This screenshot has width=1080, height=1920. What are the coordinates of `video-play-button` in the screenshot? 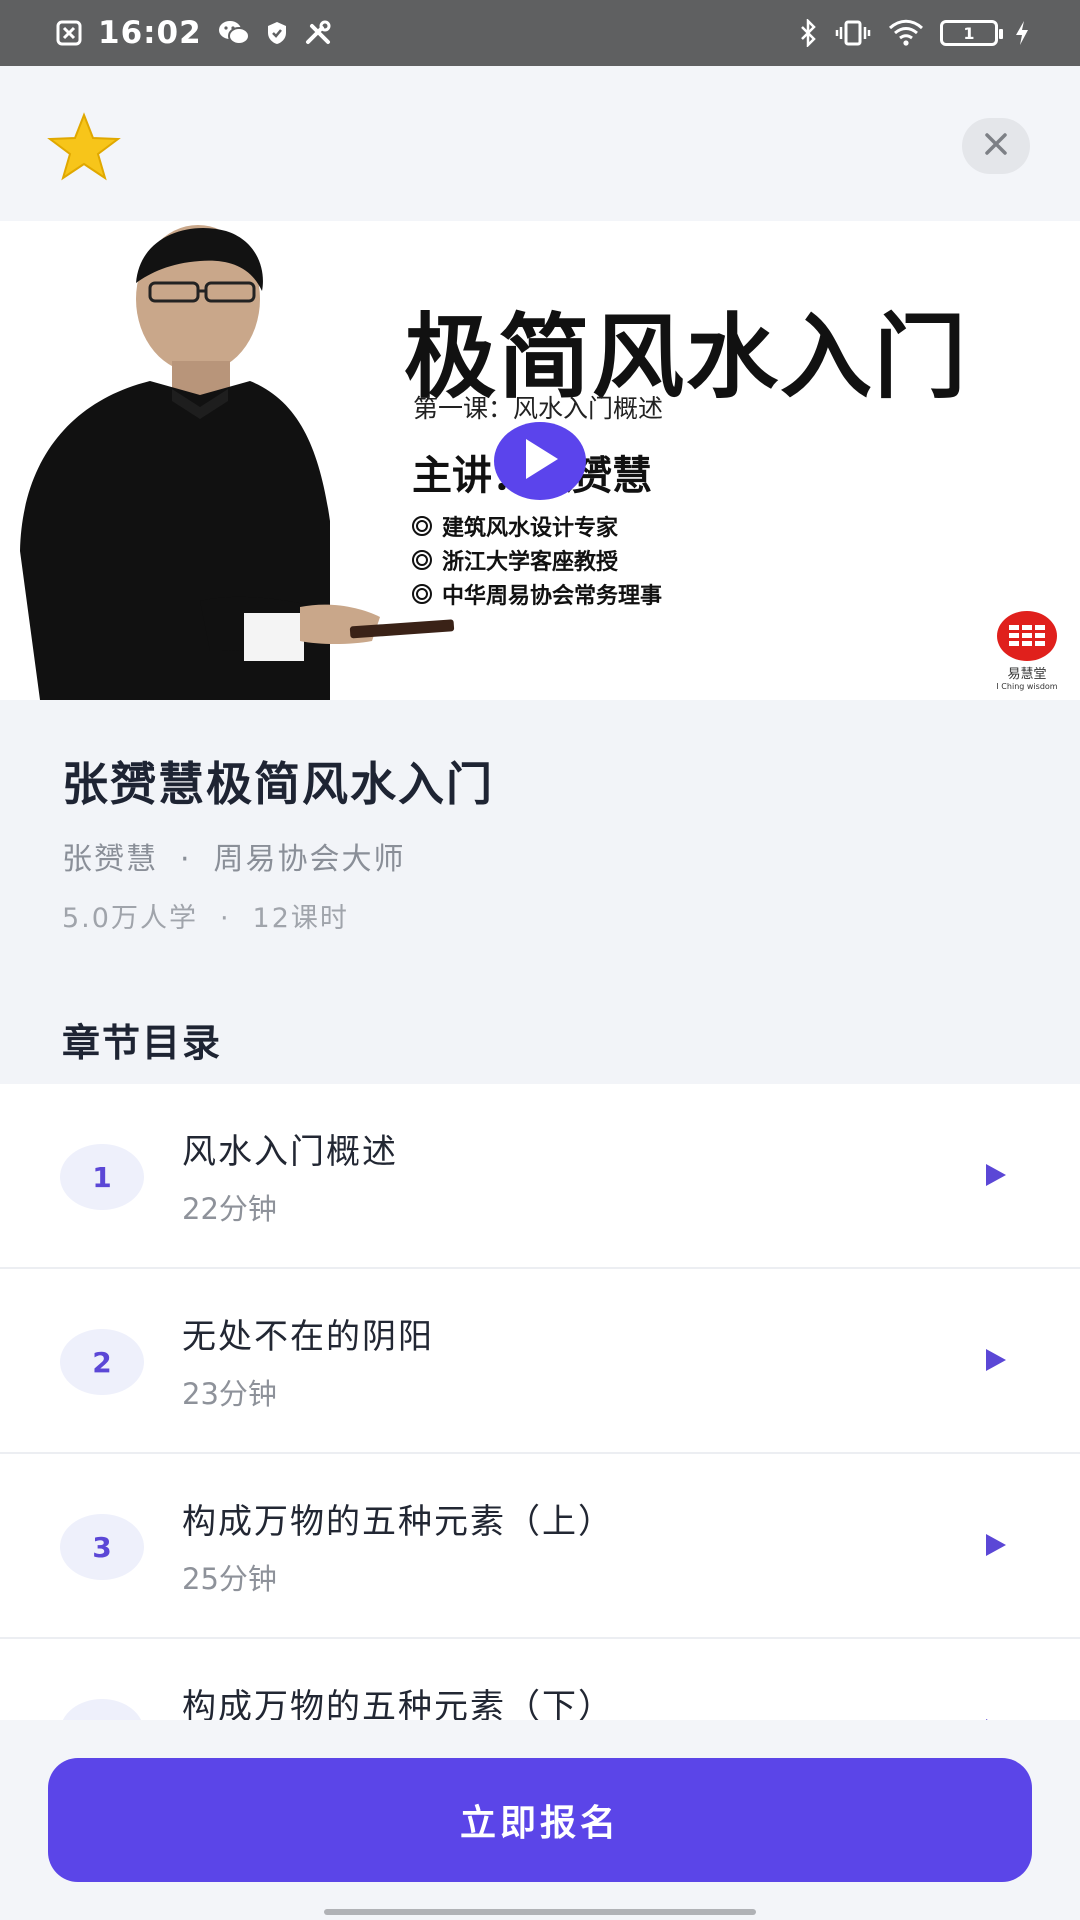 It's located at (540, 461).